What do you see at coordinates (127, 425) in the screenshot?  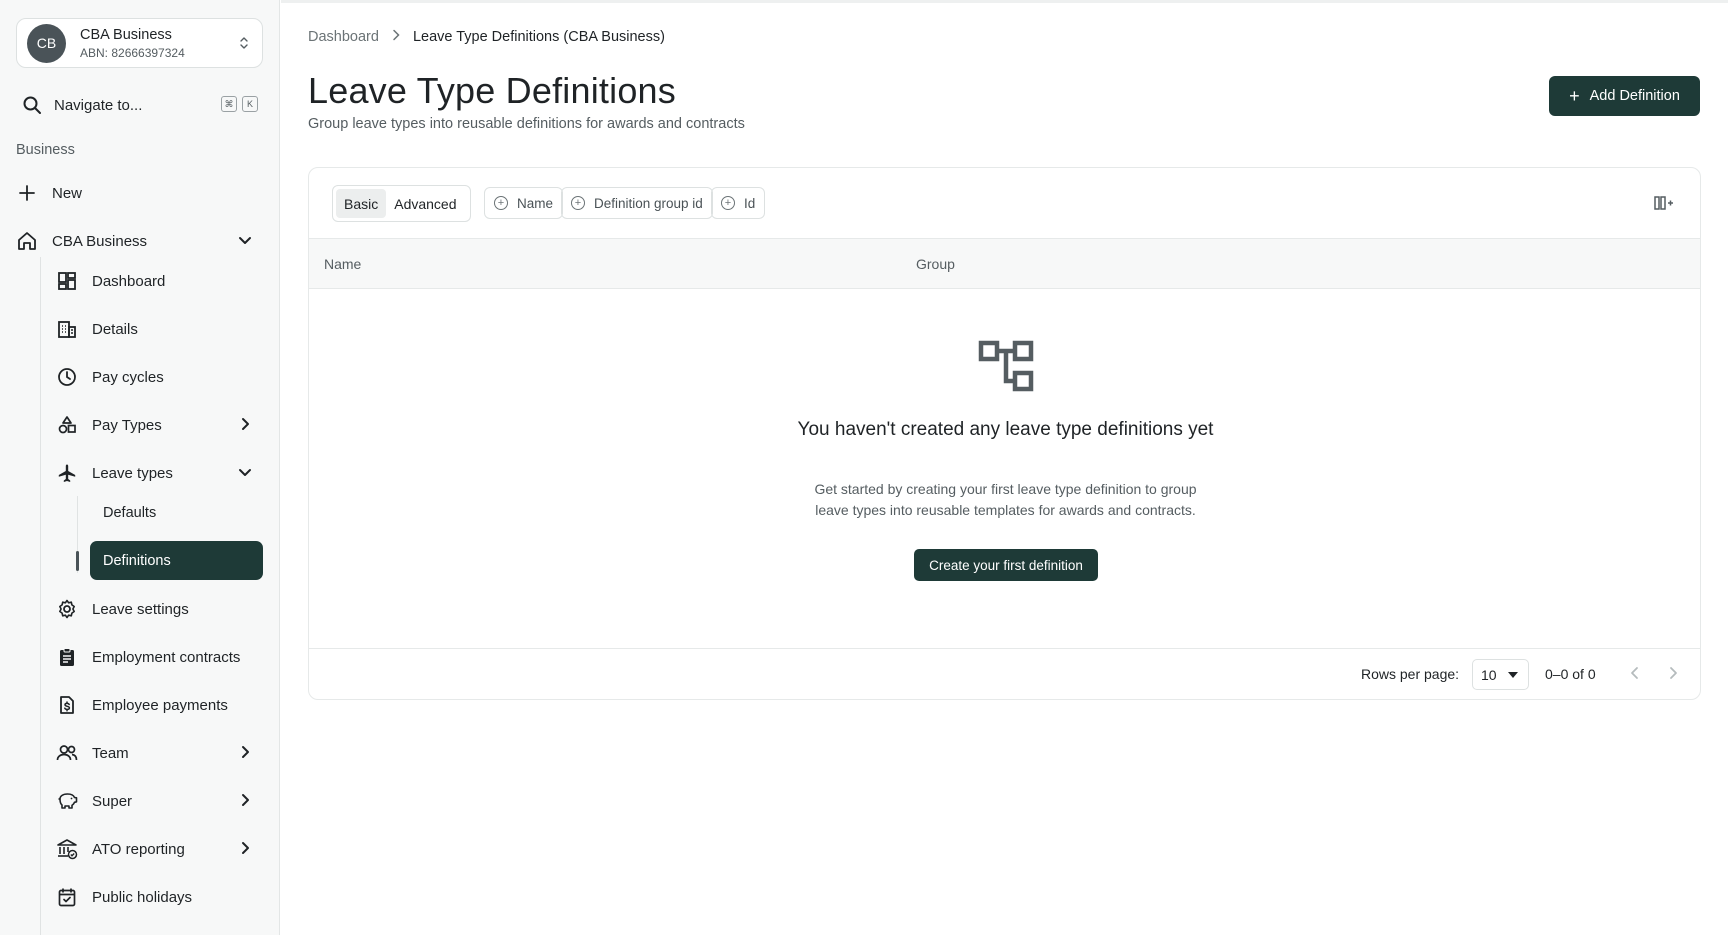 I see `sidebar-item-label: Pay Types` at bounding box center [127, 425].